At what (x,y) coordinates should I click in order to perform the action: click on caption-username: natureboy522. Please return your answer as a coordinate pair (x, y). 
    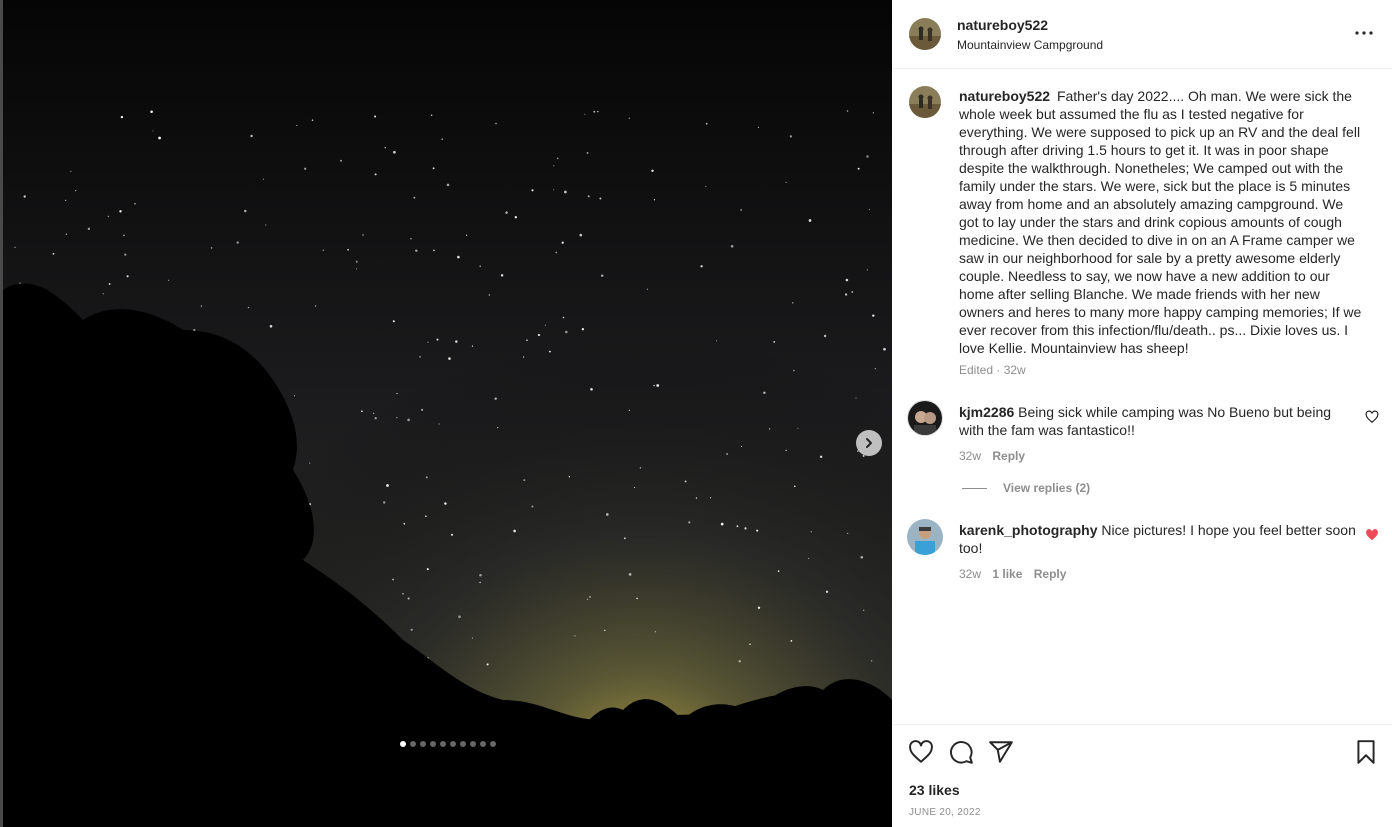
    Looking at the image, I should click on (1004, 96).